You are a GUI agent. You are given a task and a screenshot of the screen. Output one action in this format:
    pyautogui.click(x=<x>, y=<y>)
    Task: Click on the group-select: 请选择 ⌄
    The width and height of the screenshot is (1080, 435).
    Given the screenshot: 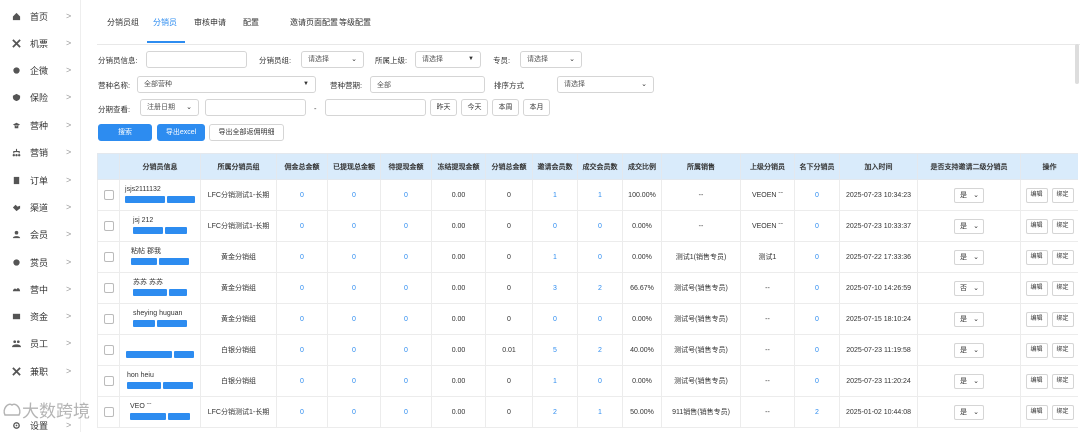 What is the action you would take?
    pyautogui.click(x=332, y=59)
    